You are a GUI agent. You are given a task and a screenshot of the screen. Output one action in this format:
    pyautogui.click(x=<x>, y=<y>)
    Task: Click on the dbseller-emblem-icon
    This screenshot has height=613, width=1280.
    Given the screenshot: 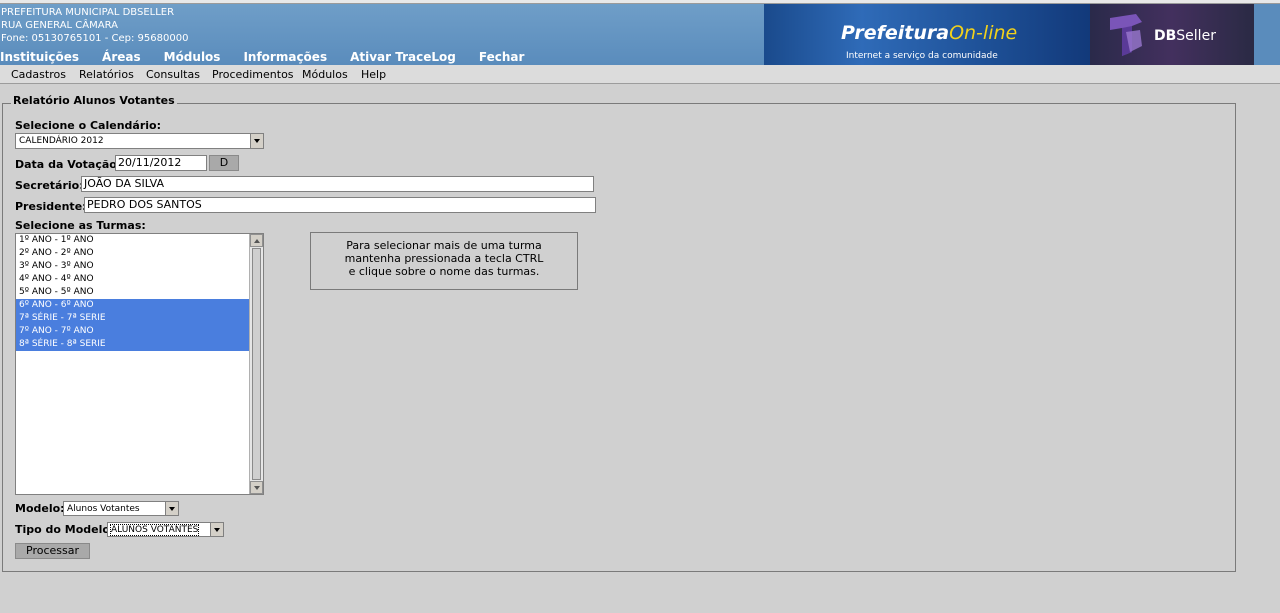 What is the action you would take?
    pyautogui.click(x=1126, y=35)
    